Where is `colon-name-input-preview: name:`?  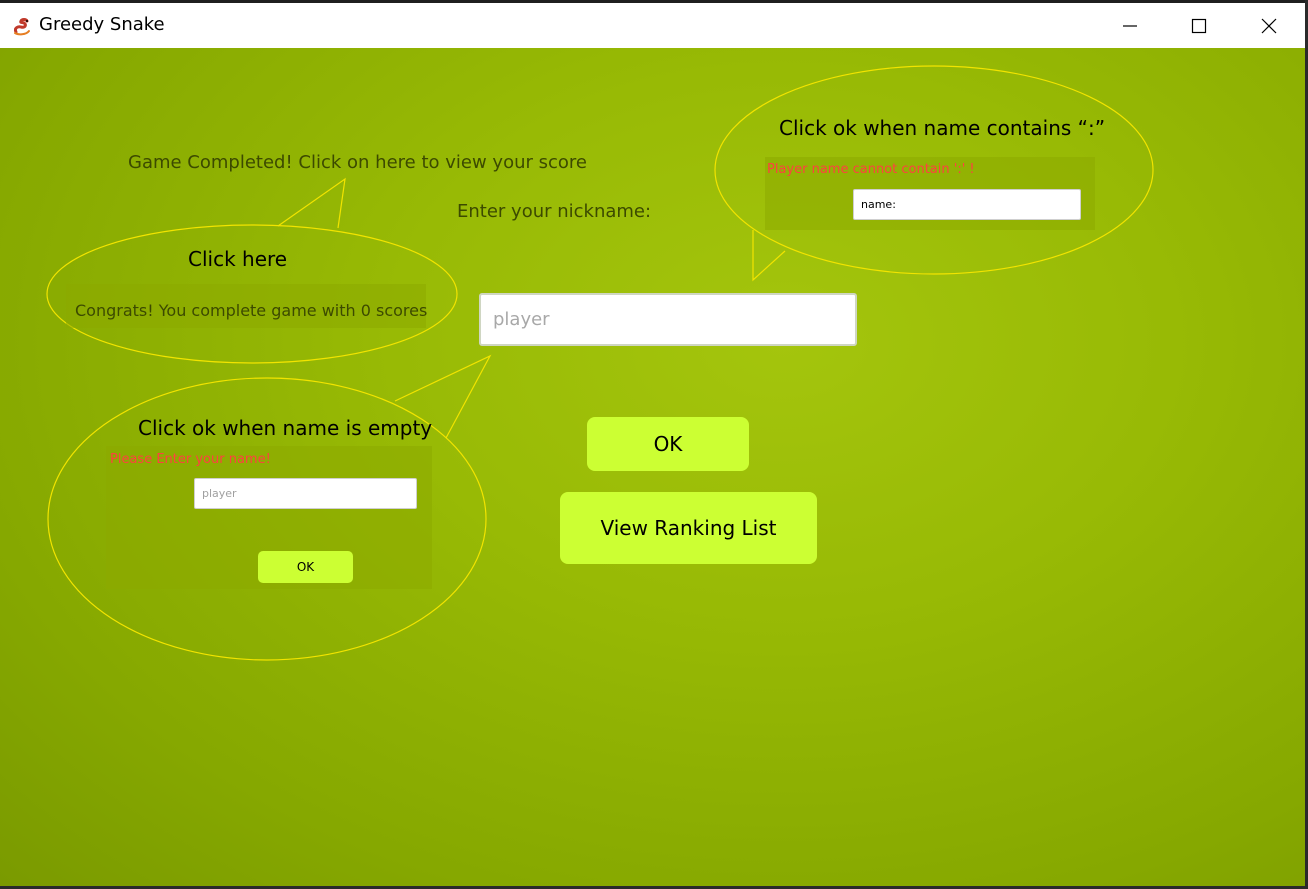 colon-name-input-preview: name: is located at coordinates (967, 204).